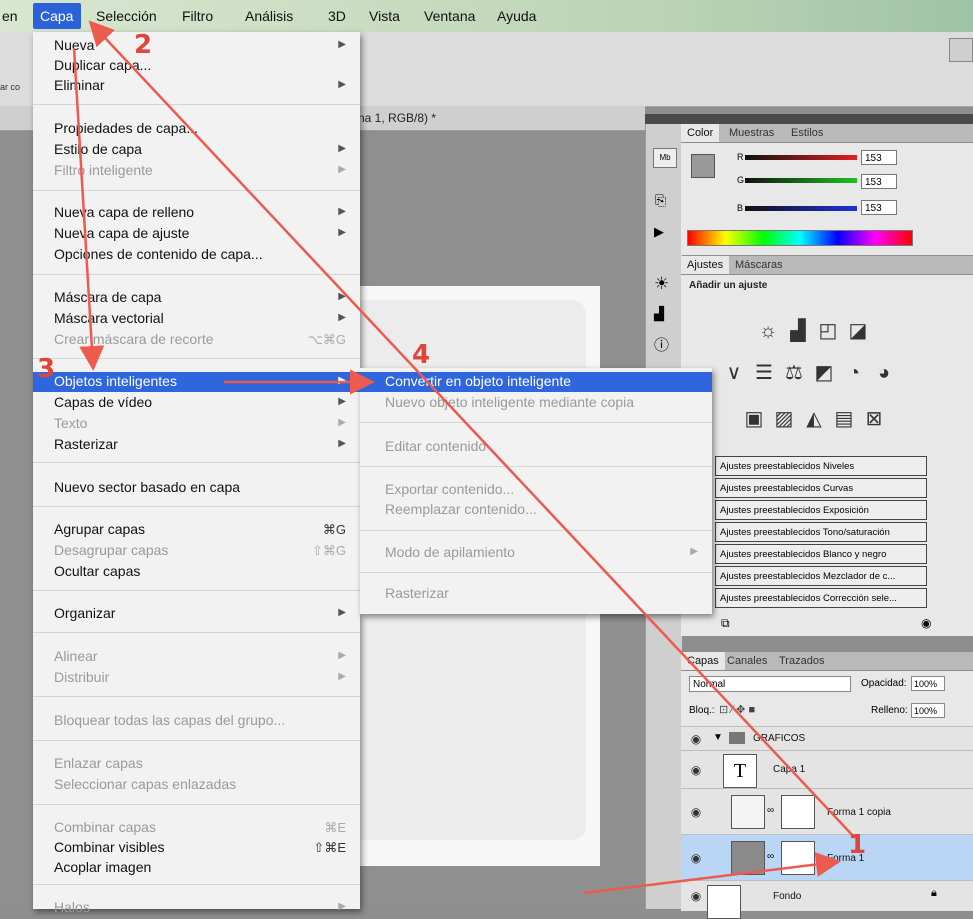  I want to click on step-number-4: 4, so click(421, 355).